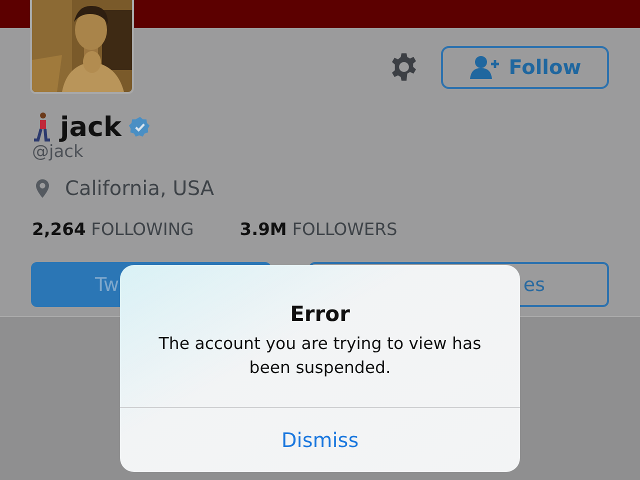 The width and height of the screenshot is (640, 480). What do you see at coordinates (58, 152) in the screenshot?
I see `profile-handle: @jack` at bounding box center [58, 152].